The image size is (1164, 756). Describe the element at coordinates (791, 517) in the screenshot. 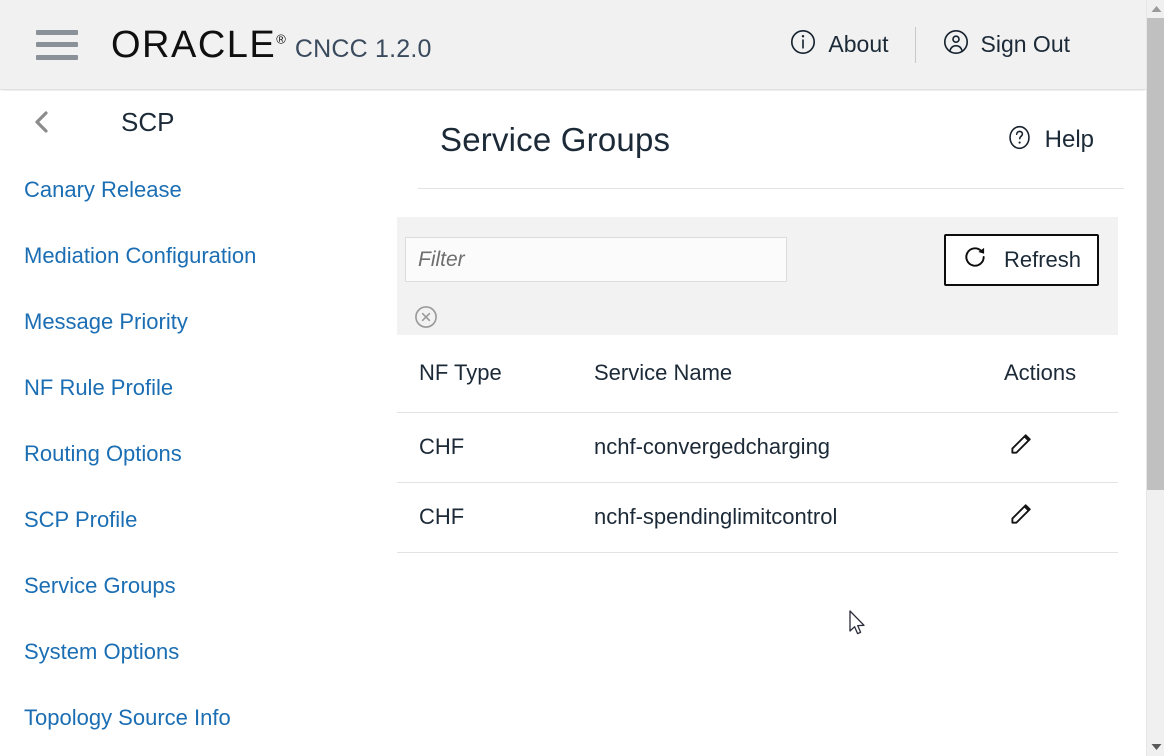

I see `cell-service-name: nchf-spendinglimitcontrol` at that location.